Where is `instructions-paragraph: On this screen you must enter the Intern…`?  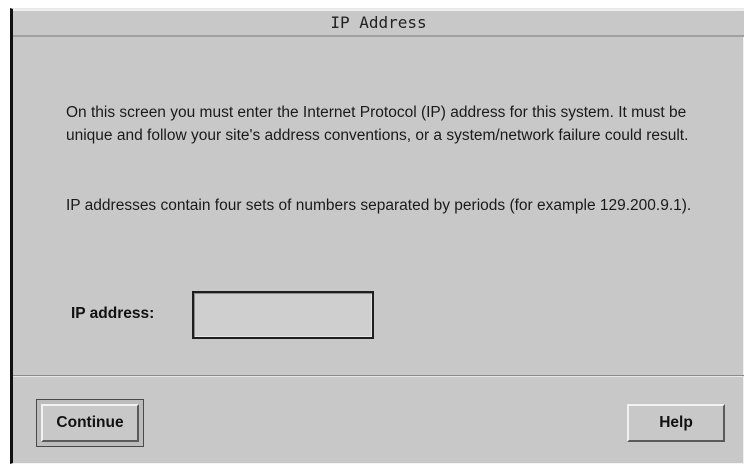
instructions-paragraph: On this screen you must enter the Intern… is located at coordinates (377, 124).